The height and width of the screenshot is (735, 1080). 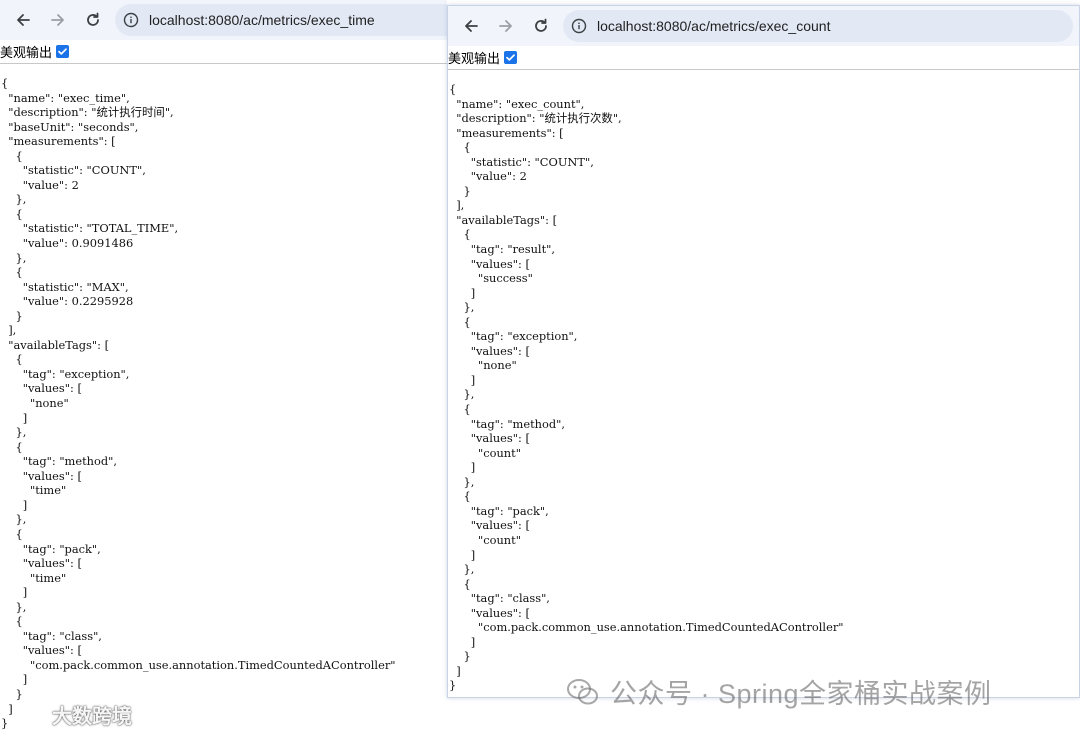 I want to click on weibo-icon, so click(x=29, y=715).